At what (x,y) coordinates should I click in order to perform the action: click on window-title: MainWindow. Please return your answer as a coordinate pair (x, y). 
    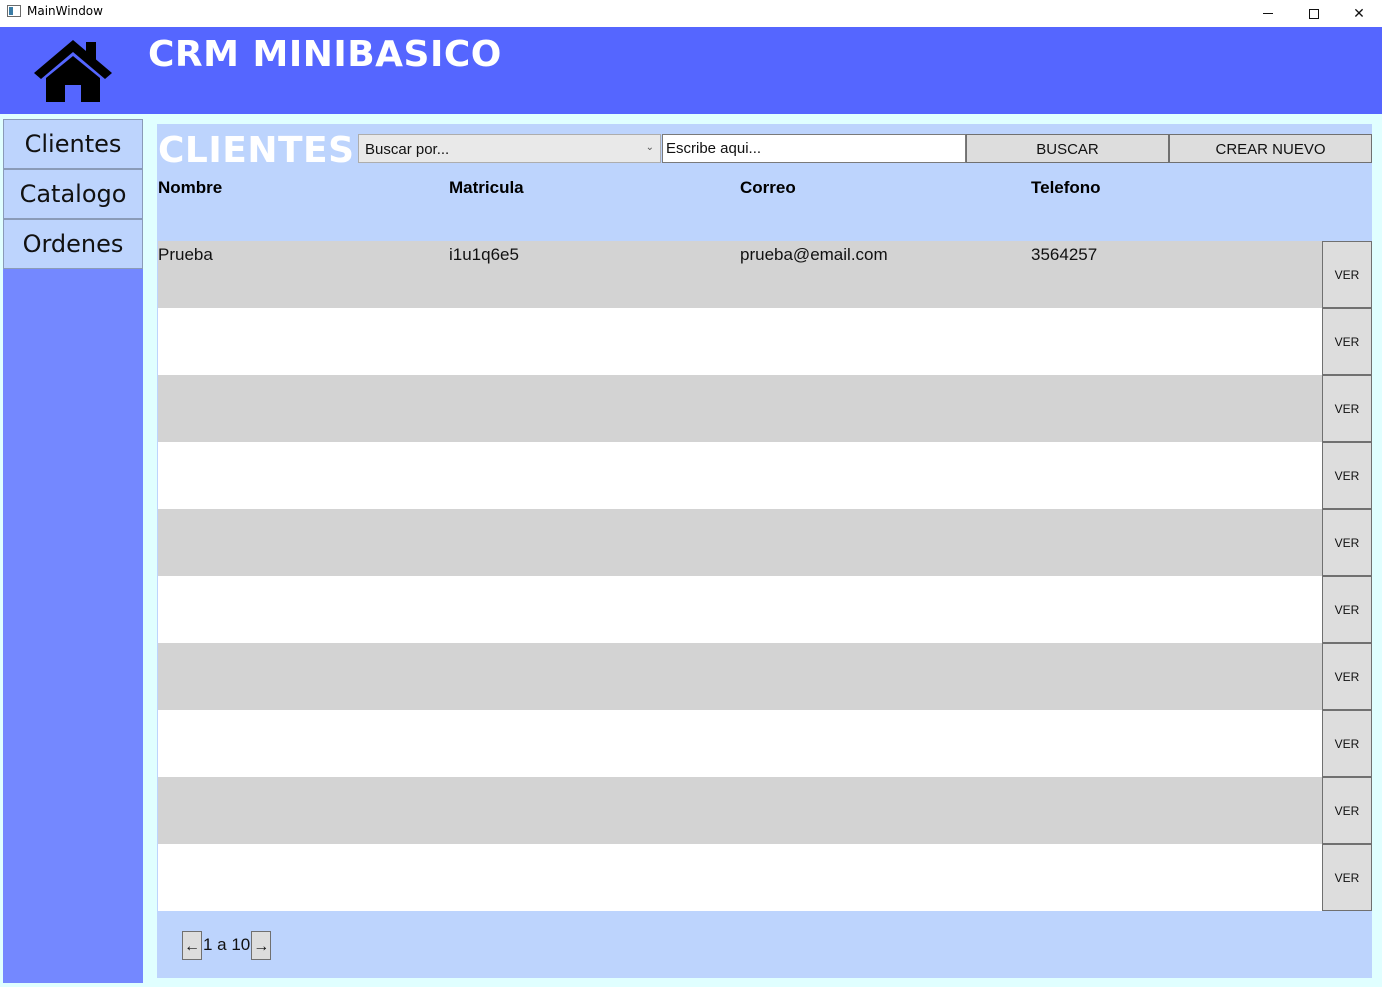
    Looking at the image, I should click on (65, 11).